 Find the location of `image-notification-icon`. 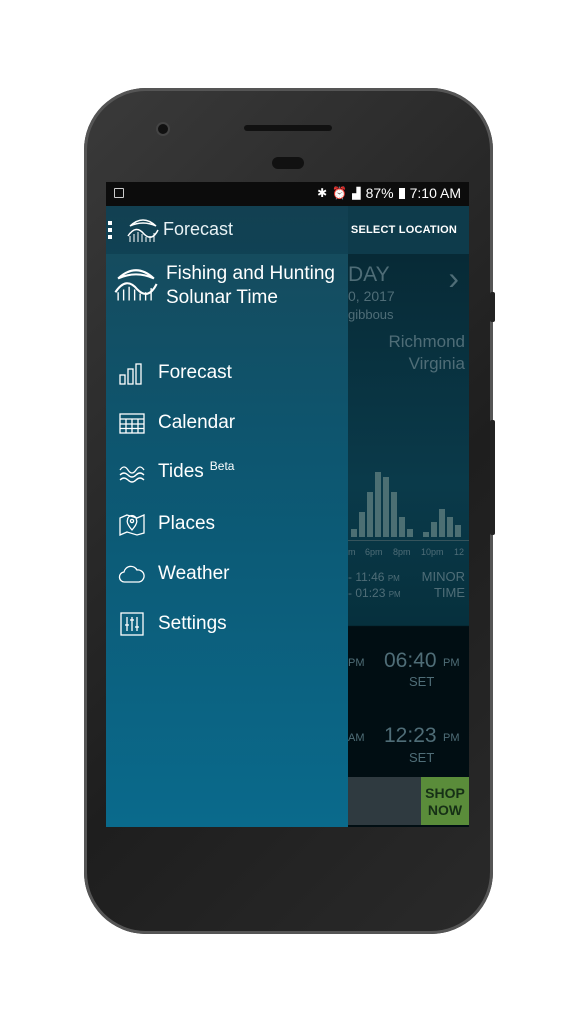

image-notification-icon is located at coordinates (119, 193).